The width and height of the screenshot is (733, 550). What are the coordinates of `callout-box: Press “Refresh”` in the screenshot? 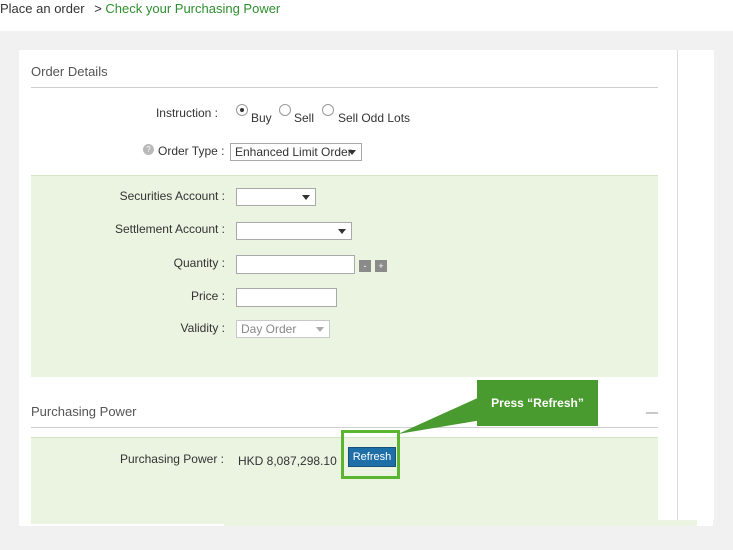 It's located at (537, 403).